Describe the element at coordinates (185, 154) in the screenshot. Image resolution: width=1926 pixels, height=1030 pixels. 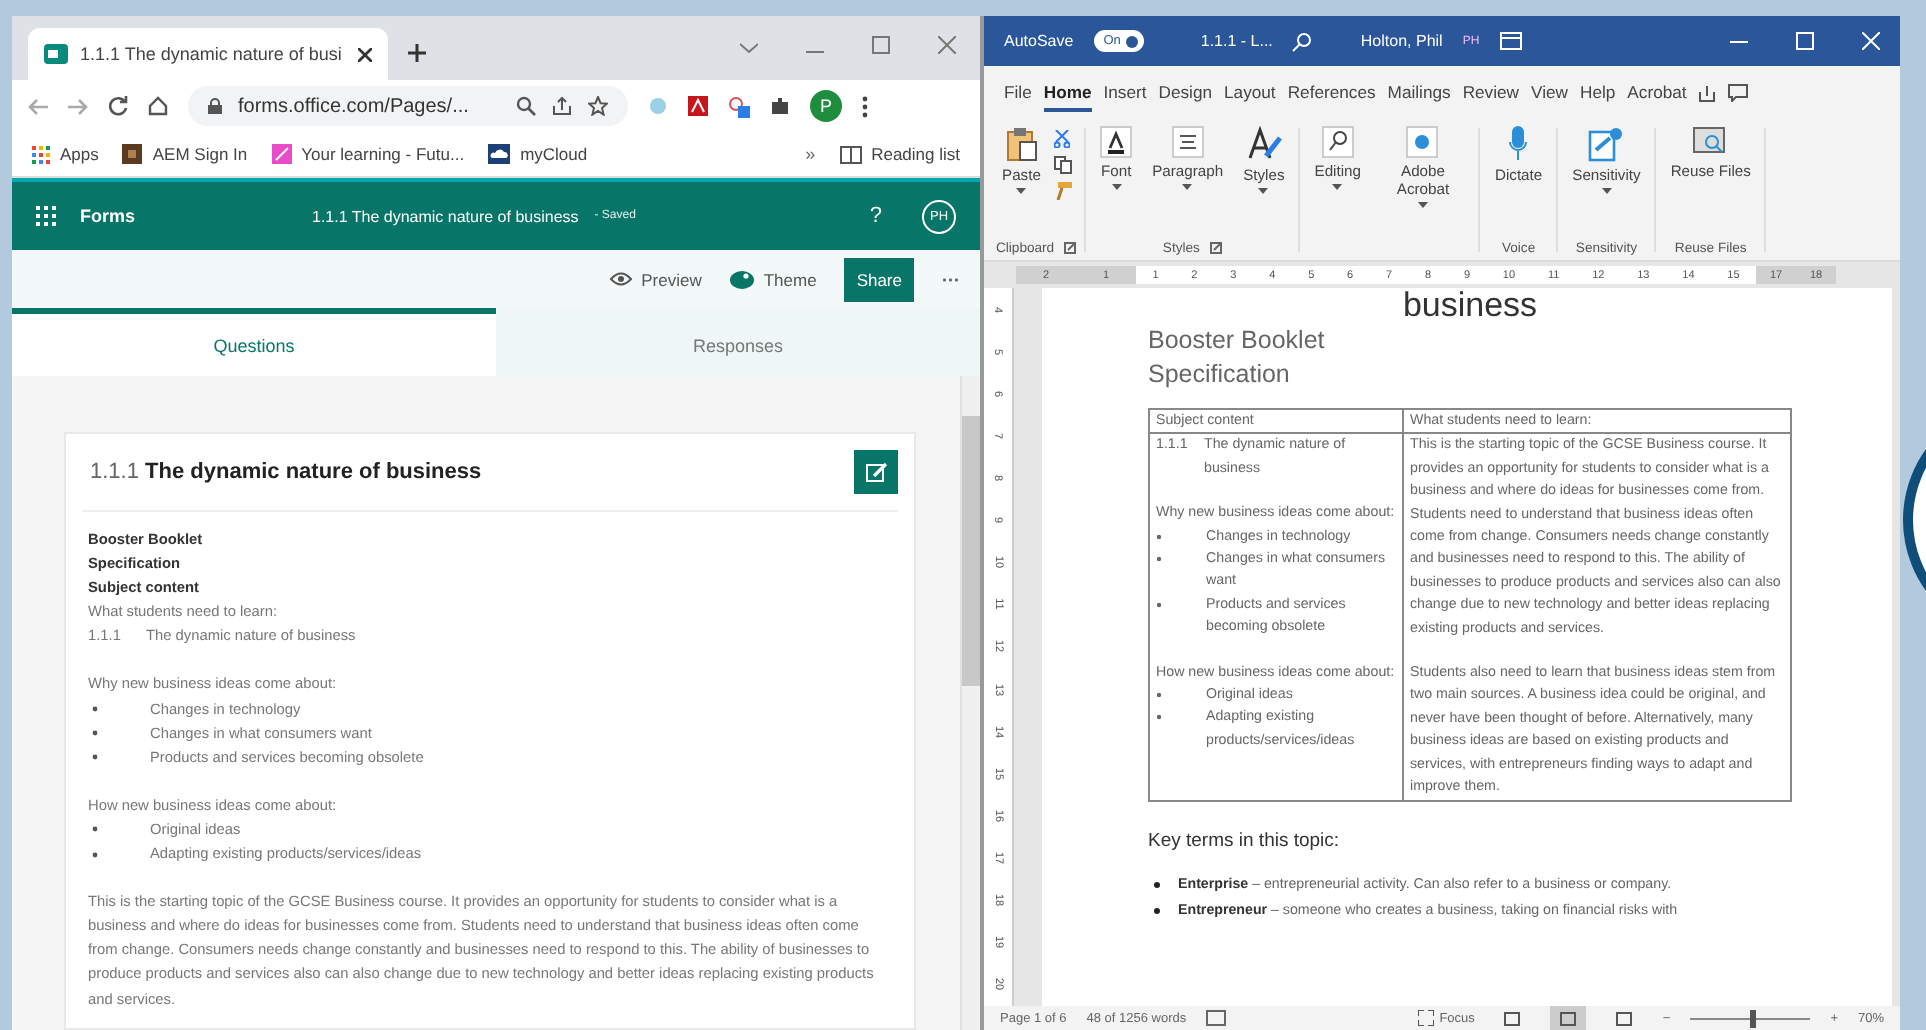
I see `bookmark: AEM Sign In` at that location.